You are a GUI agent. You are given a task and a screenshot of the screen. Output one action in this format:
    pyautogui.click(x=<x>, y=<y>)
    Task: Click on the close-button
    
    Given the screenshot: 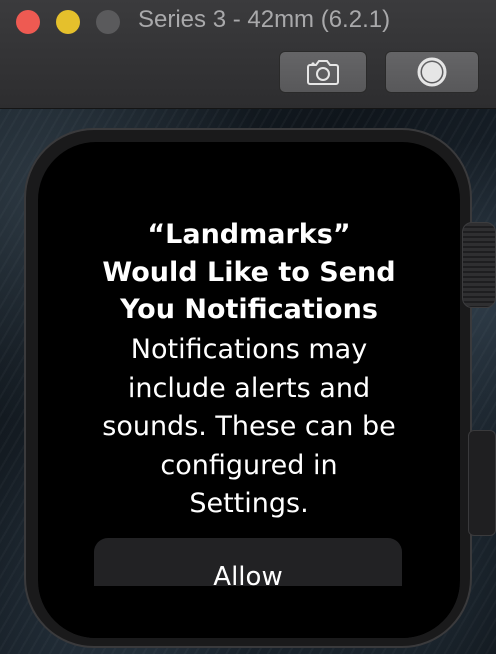 What is the action you would take?
    pyautogui.click(x=28, y=22)
    